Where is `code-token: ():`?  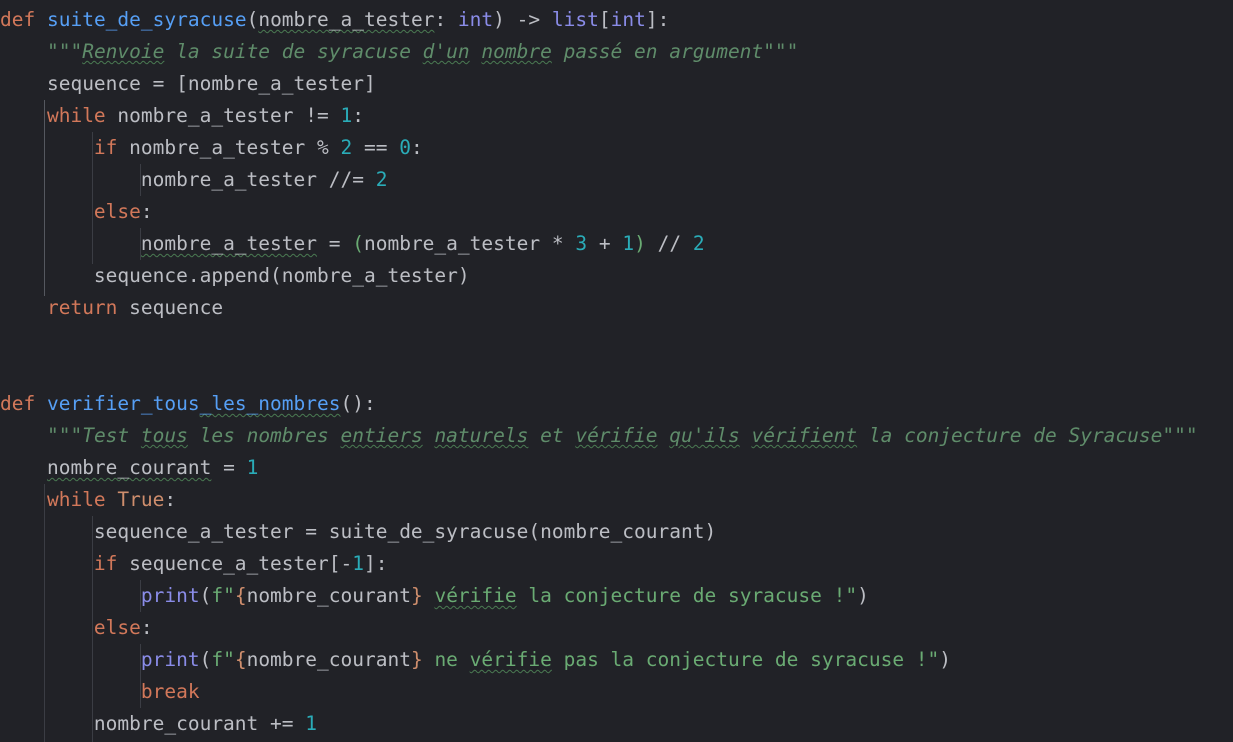 code-token: (): is located at coordinates (358, 403).